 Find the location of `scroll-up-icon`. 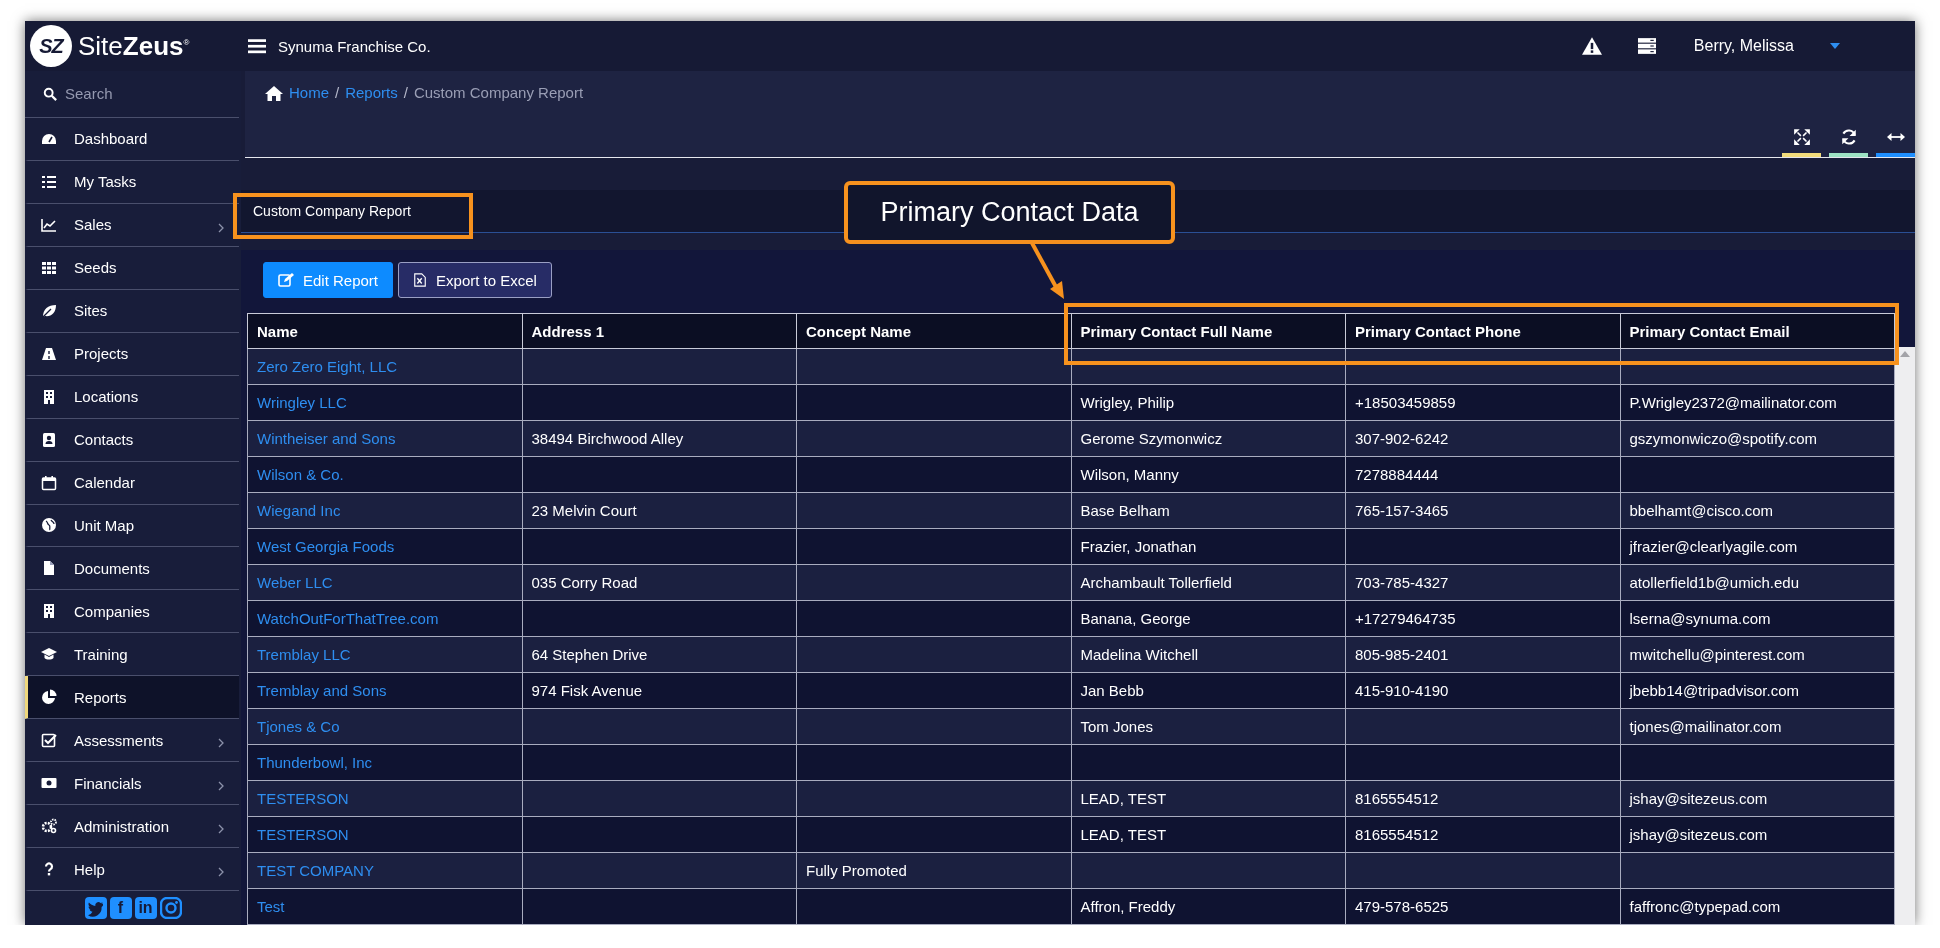

scroll-up-icon is located at coordinates (1905, 354).